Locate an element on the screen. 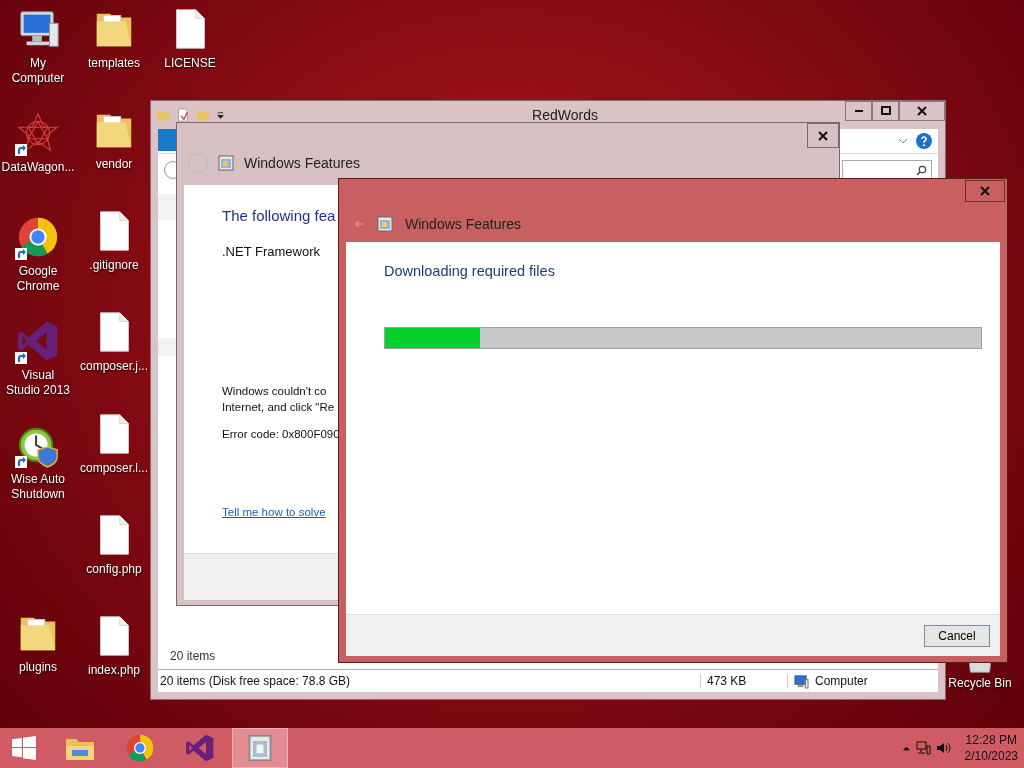 The image size is (1024, 768). status-text: Computer is located at coordinates (841, 681).